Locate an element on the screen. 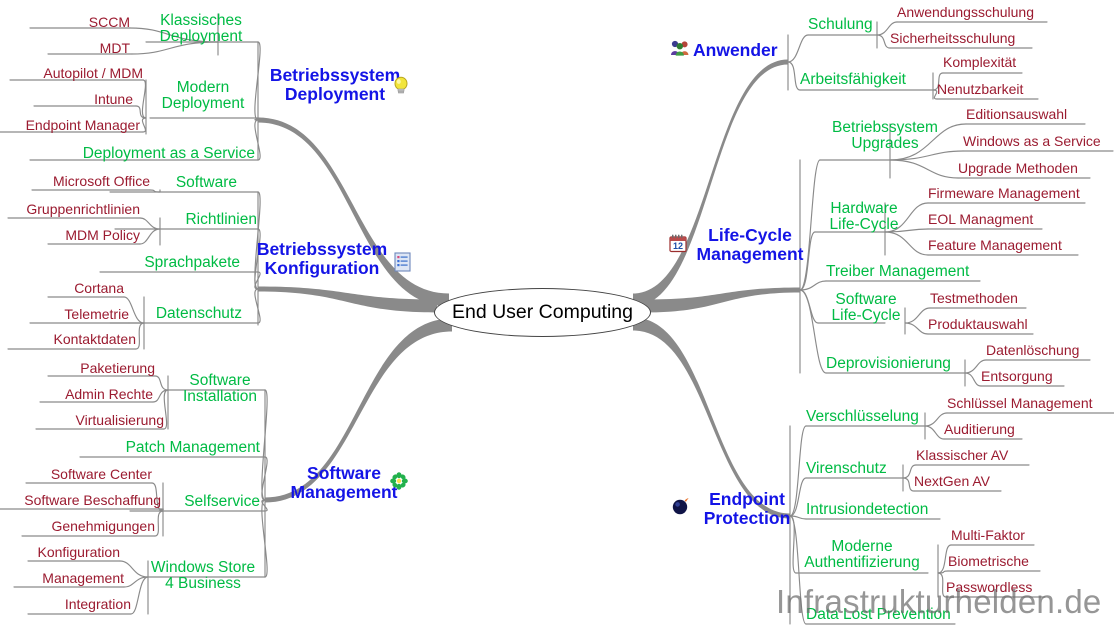 The width and height of the screenshot is (1114, 627). leaf-label: Komplexität is located at coordinates (980, 62).